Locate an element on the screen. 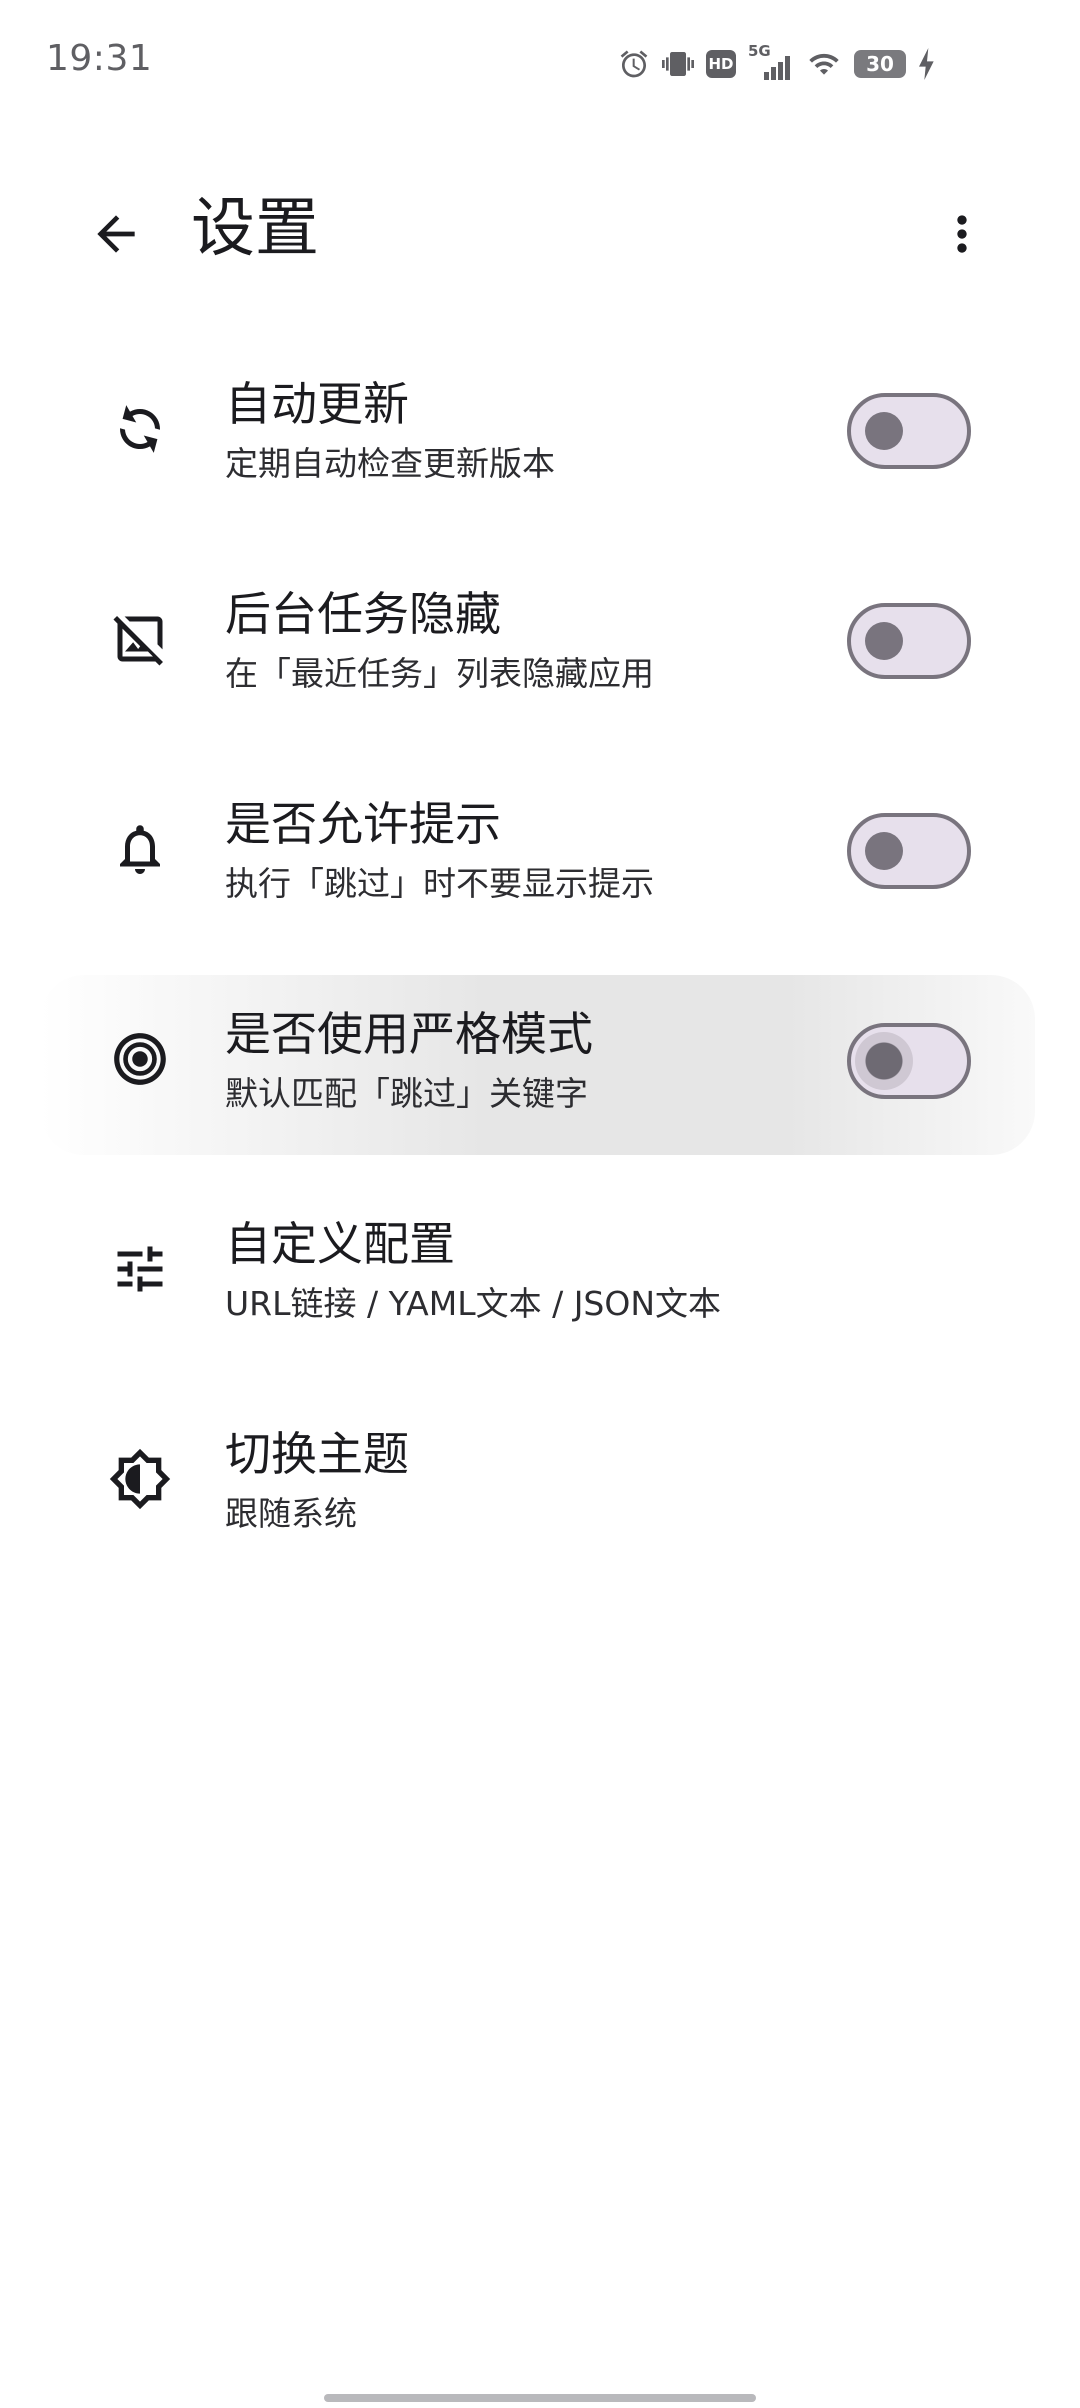  setting-strict-mode: 是否使用严格模式 默认匹配「跳过」关键字 is located at coordinates (540, 1080).